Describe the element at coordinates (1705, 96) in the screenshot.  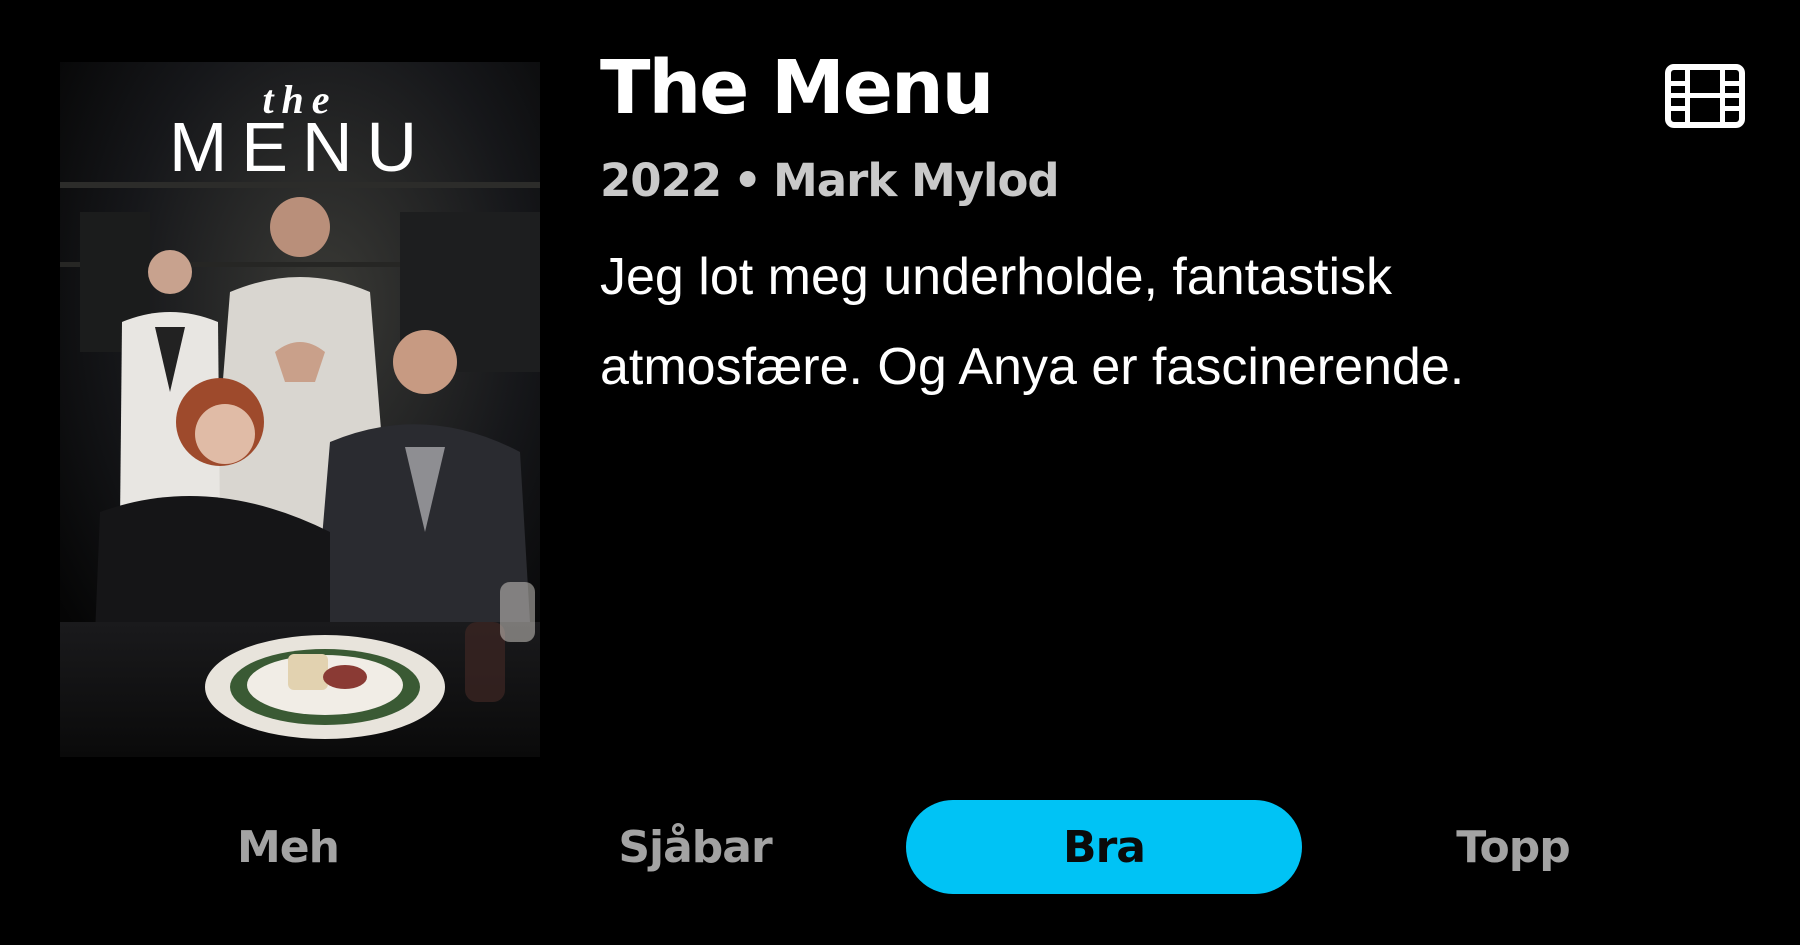
I see `film-icon` at that location.